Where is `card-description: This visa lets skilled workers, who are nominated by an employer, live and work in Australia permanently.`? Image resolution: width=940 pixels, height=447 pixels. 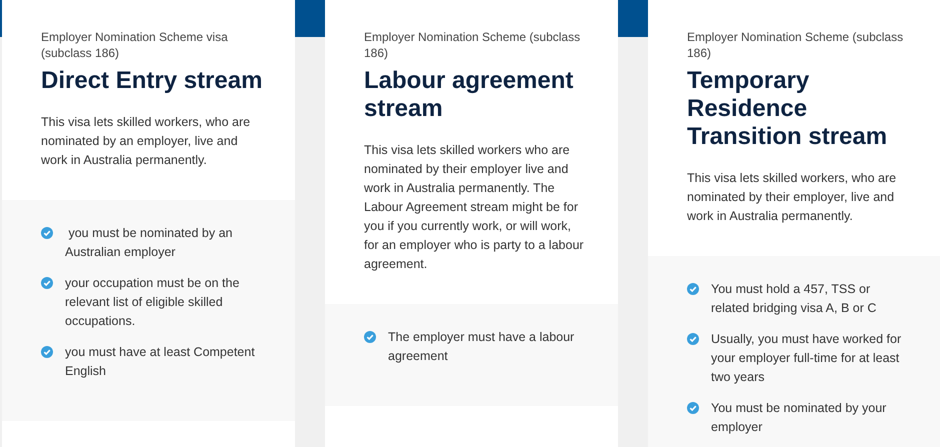
card-description: This visa lets skilled workers, who are nominated by an employer, live and work in Australia permanently. is located at coordinates (146, 141).